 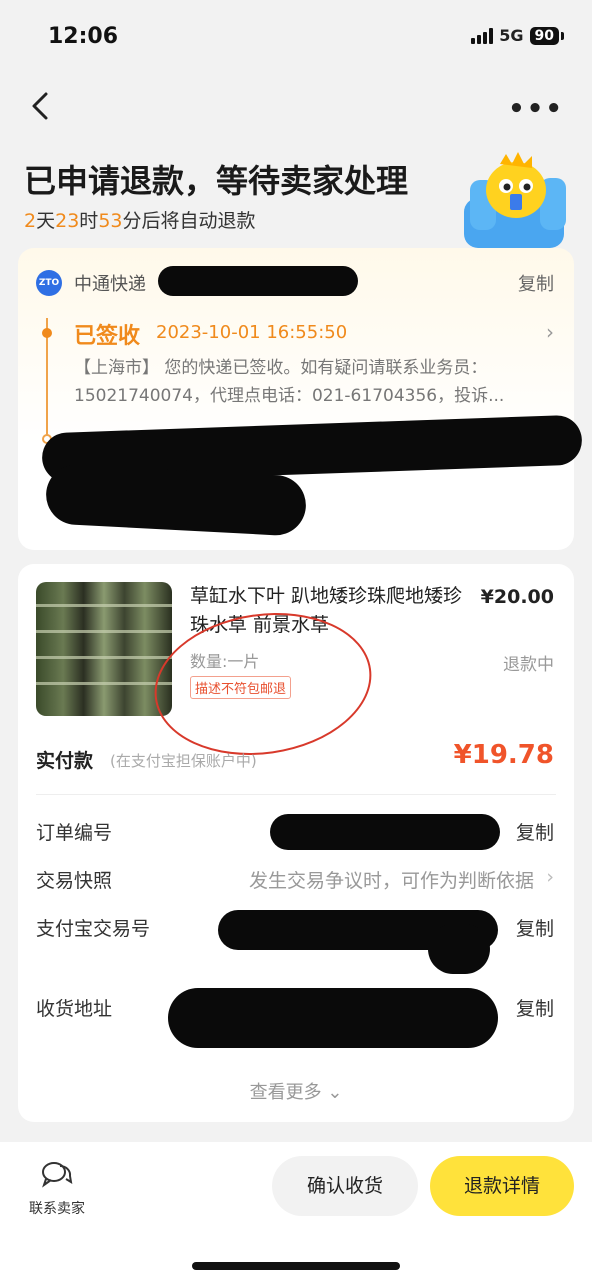 What do you see at coordinates (189, 221) in the screenshot?
I see `countdown-suffix: 分后将自动退款` at bounding box center [189, 221].